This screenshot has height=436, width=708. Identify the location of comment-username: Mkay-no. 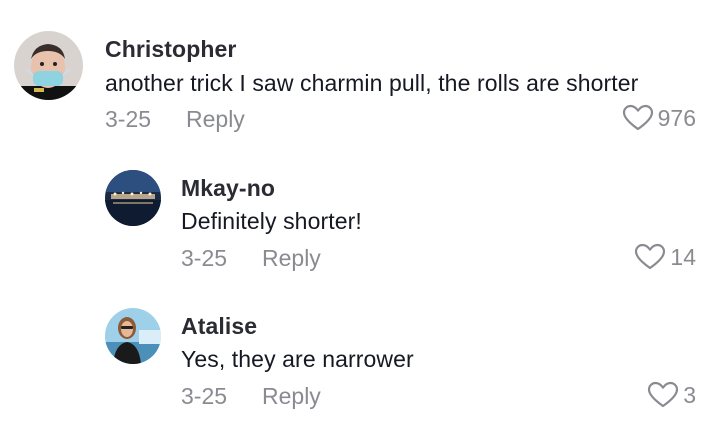
(228, 188).